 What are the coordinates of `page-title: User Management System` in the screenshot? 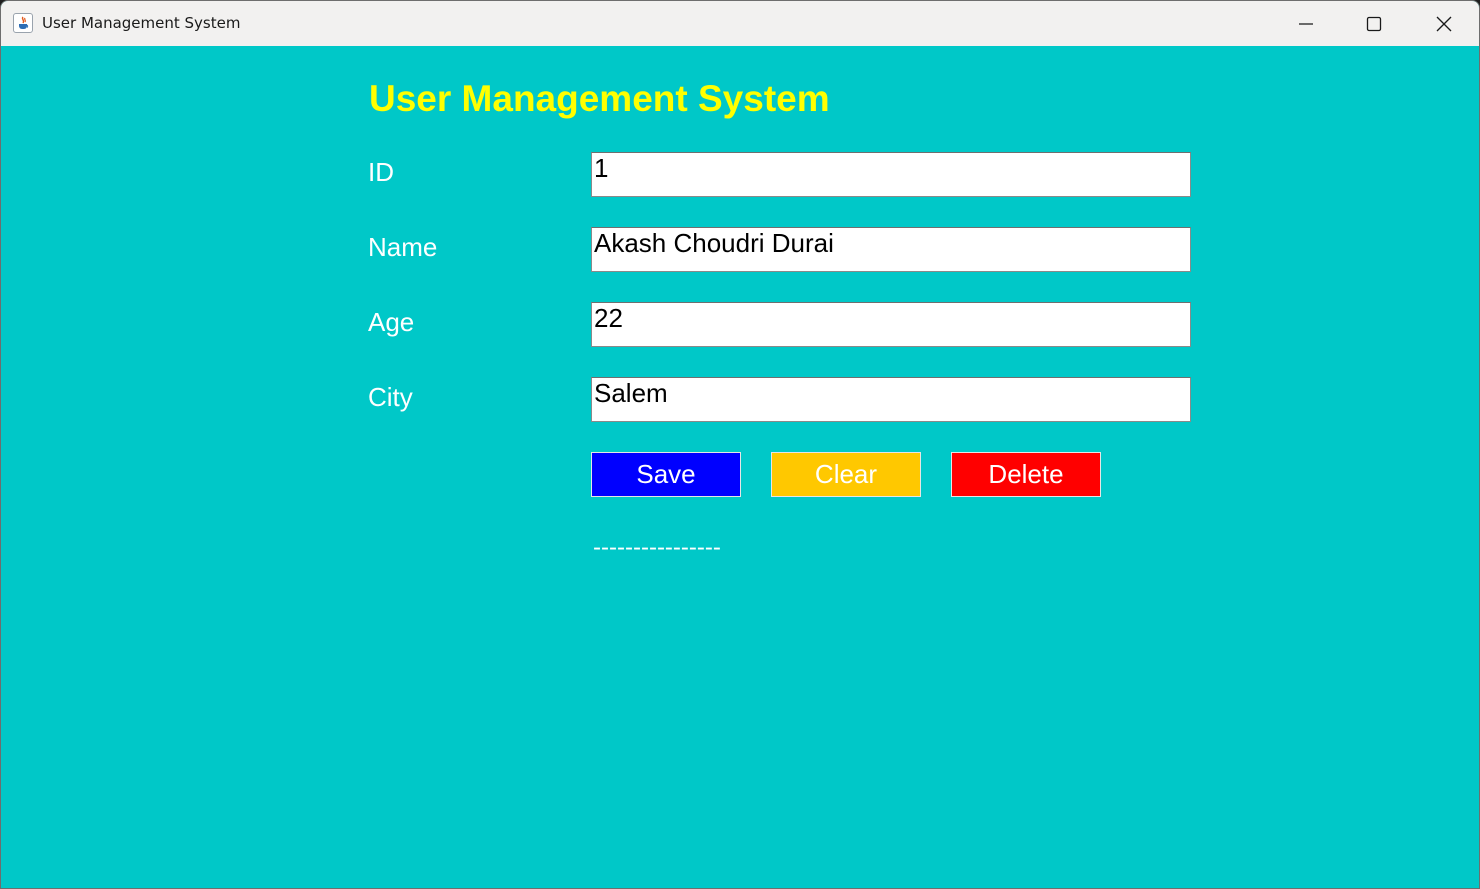 It's located at (599, 98).